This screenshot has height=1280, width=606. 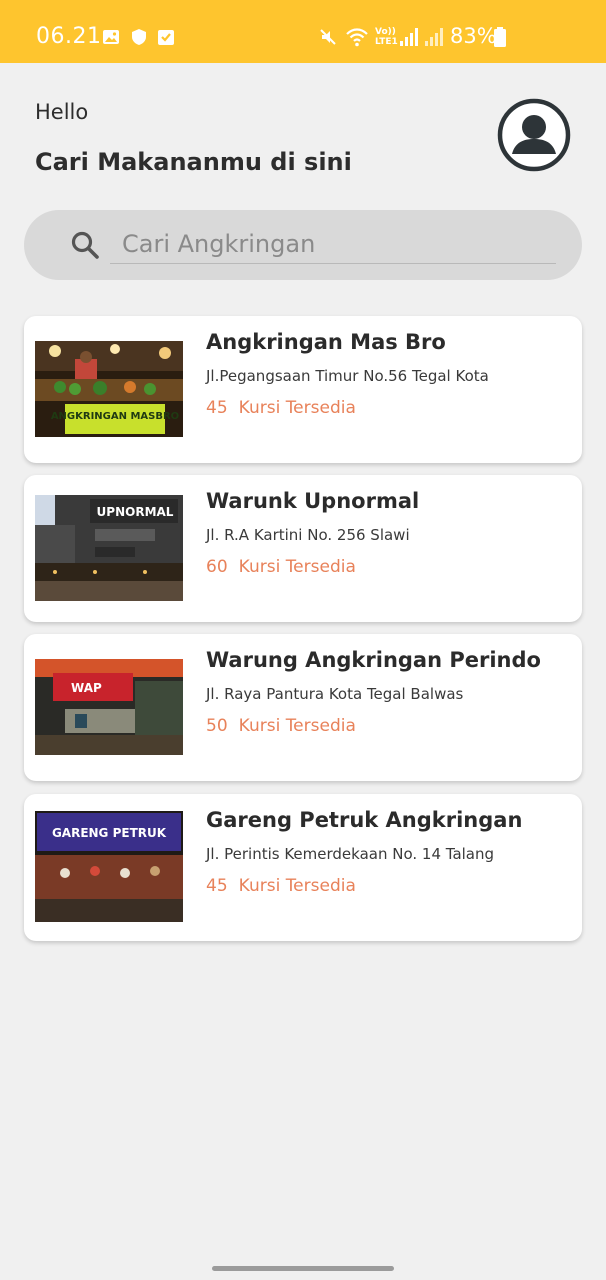 I want to click on place-photo: ANGKRINGAN MASBRO, so click(x=109, y=389).